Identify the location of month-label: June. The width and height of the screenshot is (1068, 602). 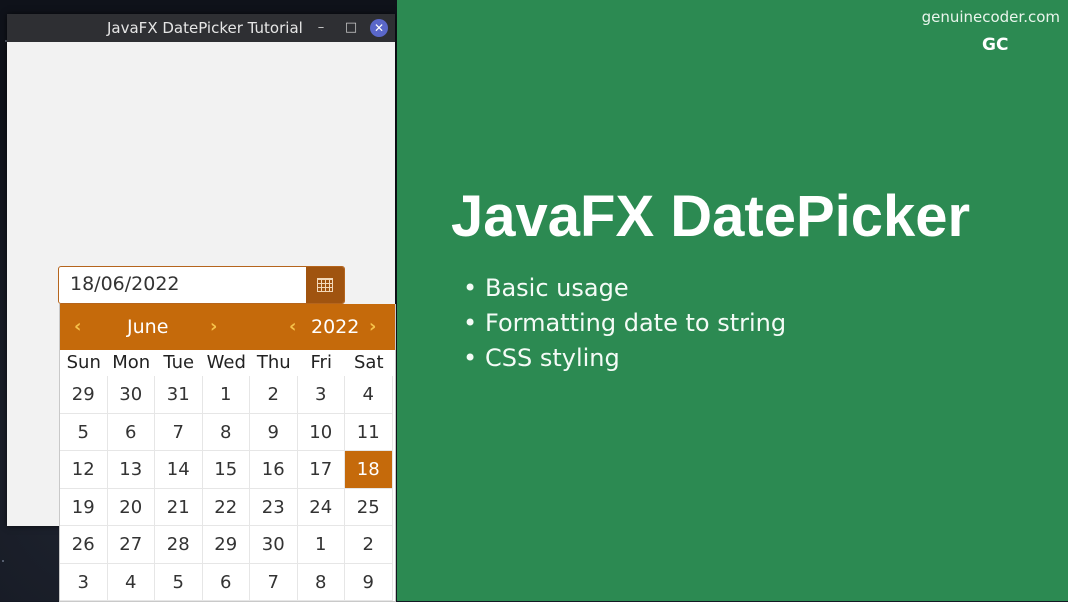
(148, 327).